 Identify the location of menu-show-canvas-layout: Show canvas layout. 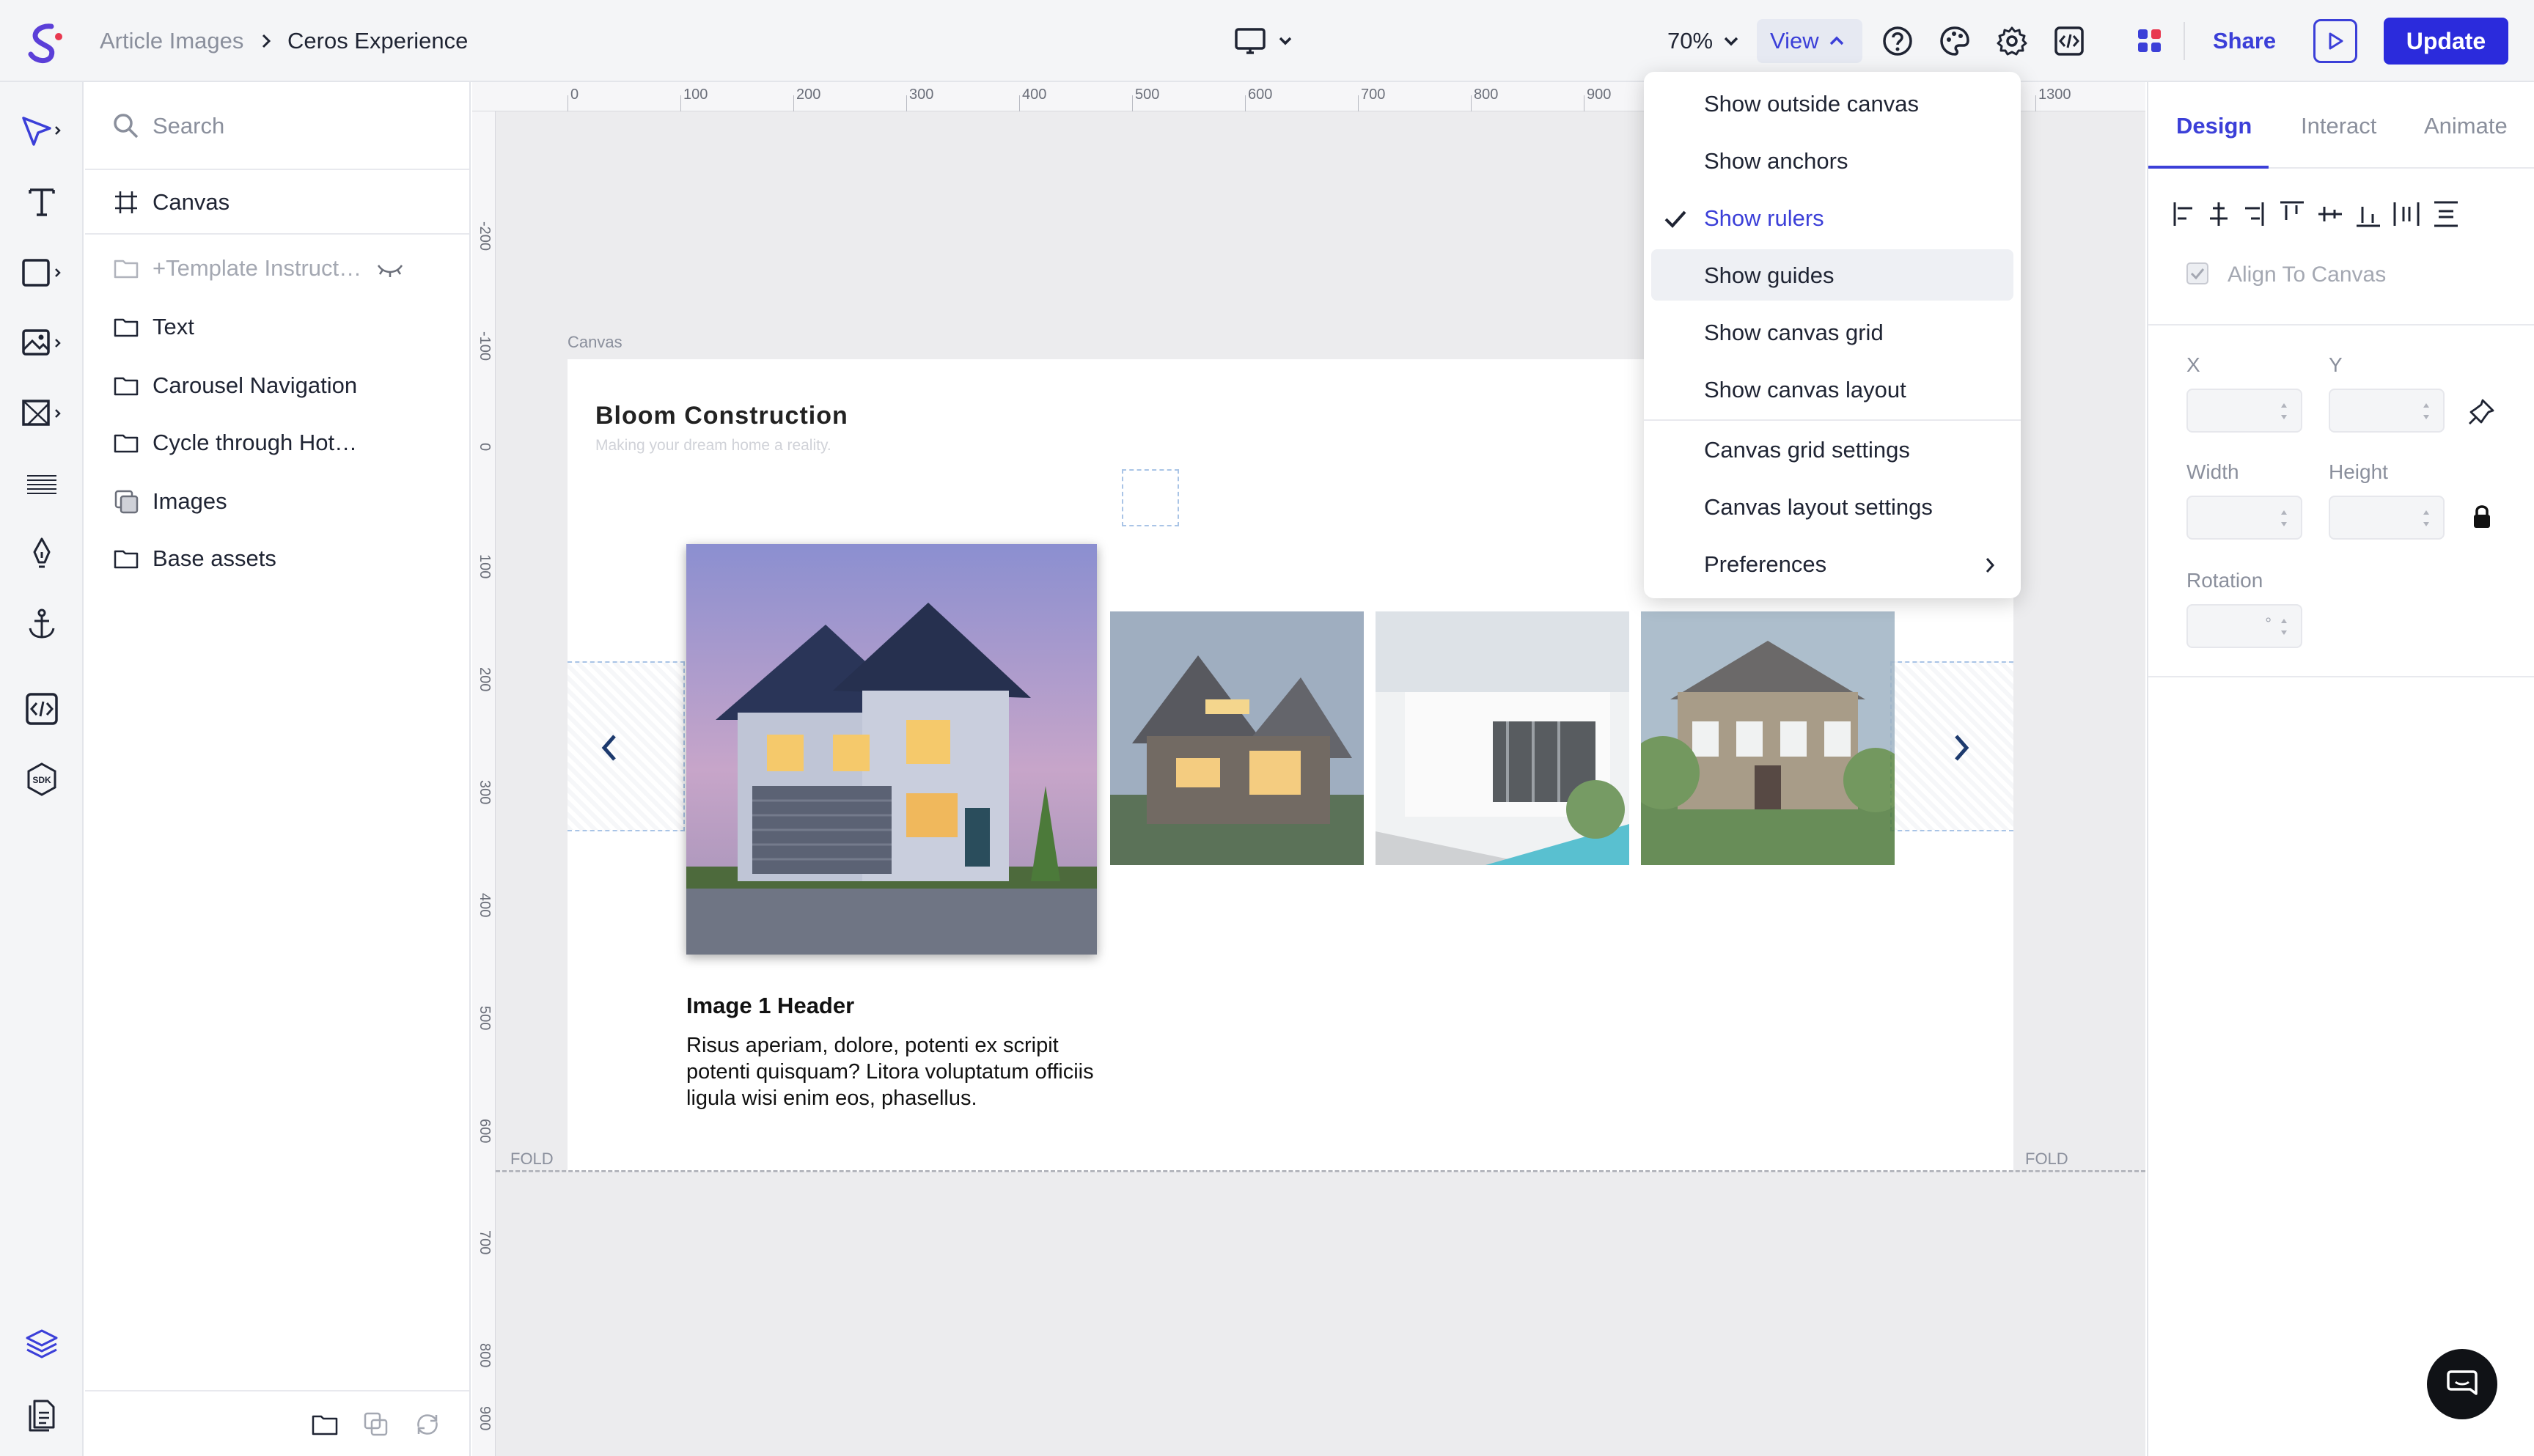
(1832, 389).